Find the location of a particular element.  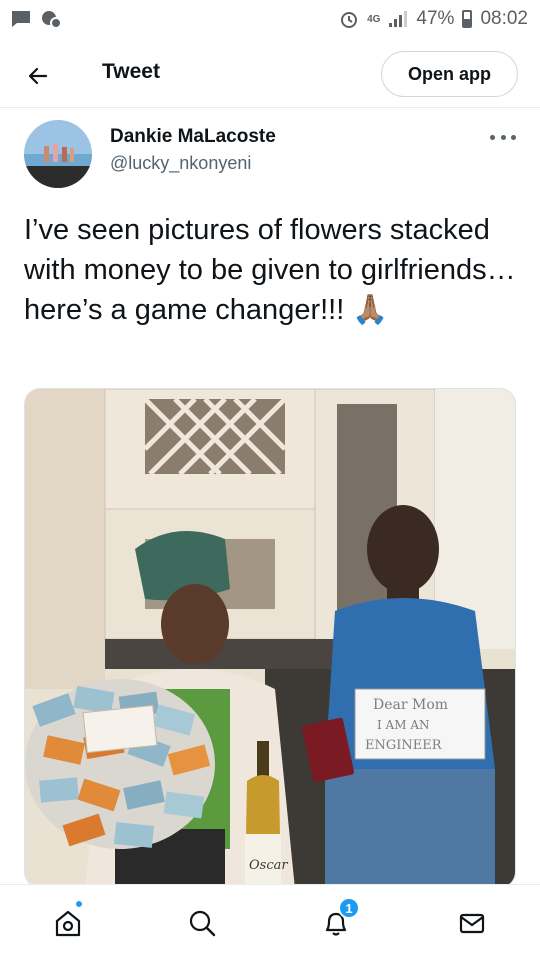

more-options-button is located at coordinates (503, 137).